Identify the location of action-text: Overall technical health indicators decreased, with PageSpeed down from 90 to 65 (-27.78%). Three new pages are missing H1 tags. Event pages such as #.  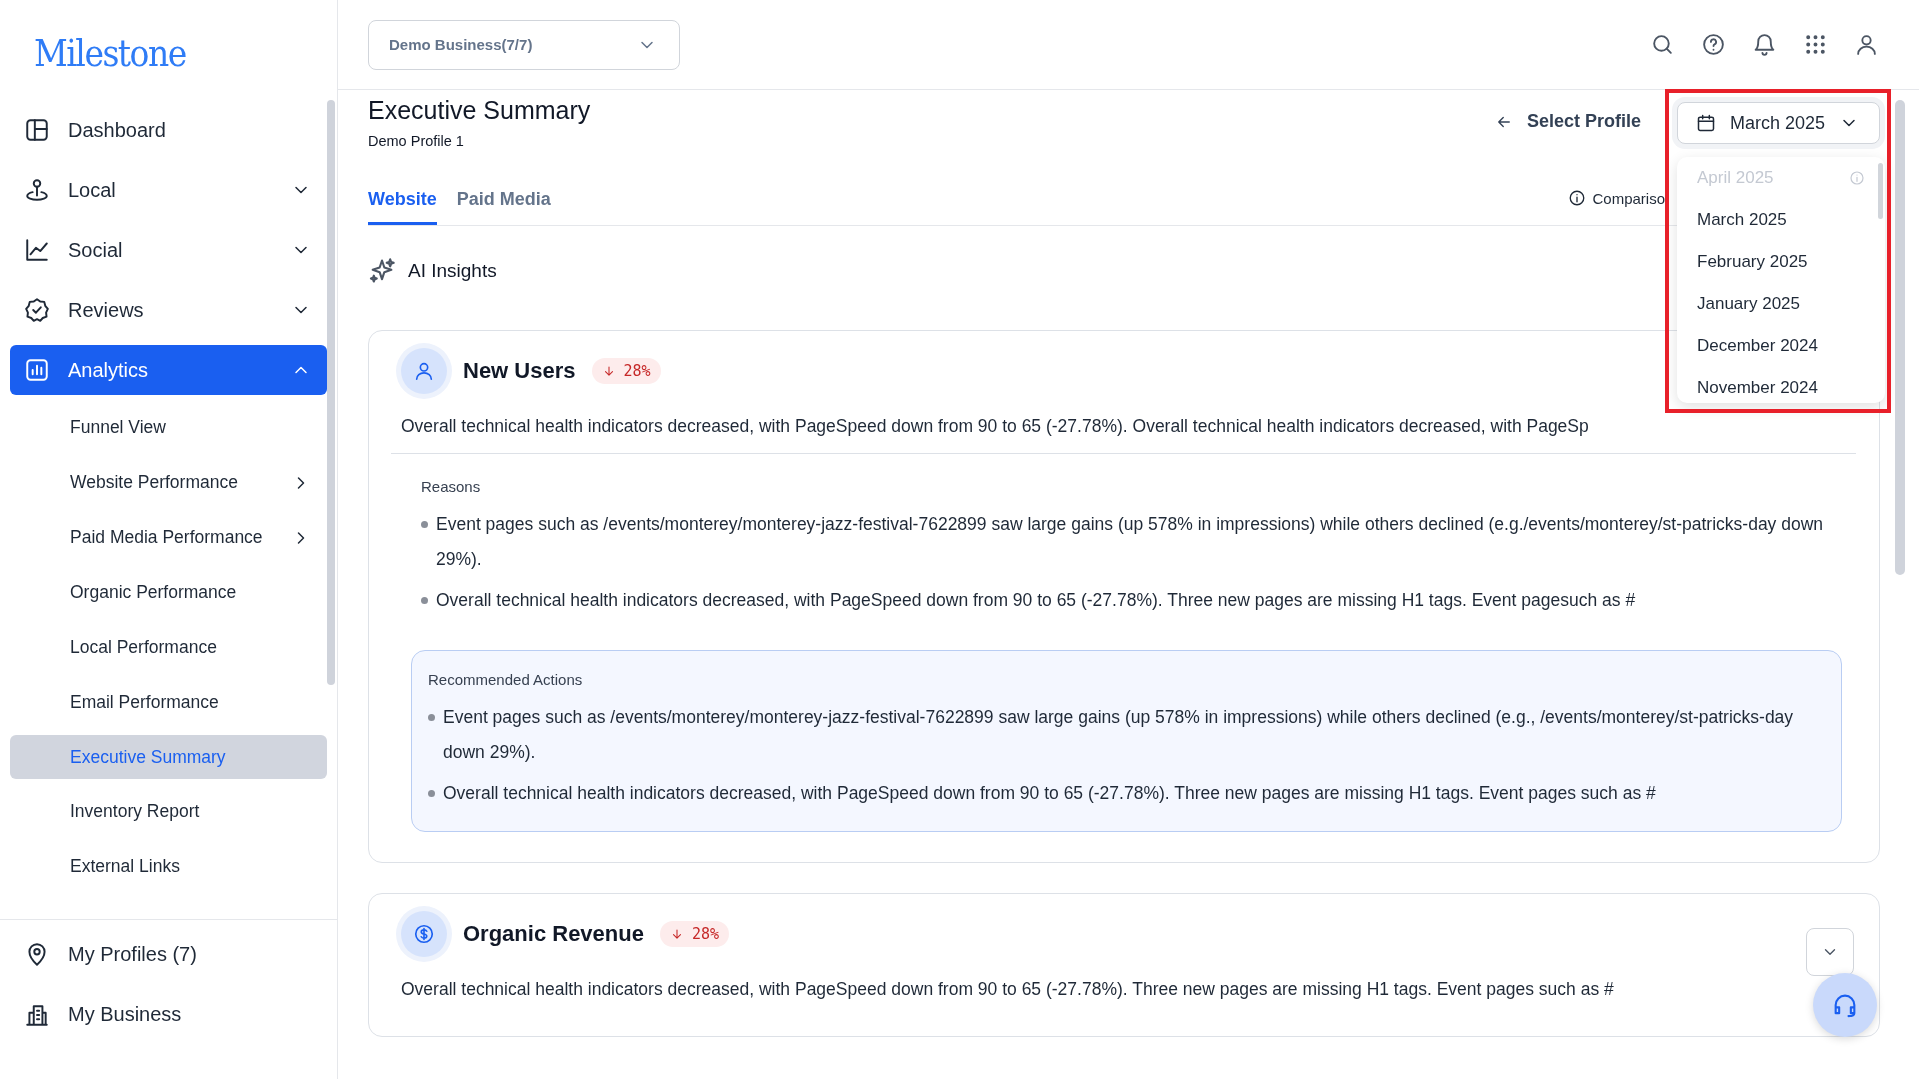
(1049, 793).